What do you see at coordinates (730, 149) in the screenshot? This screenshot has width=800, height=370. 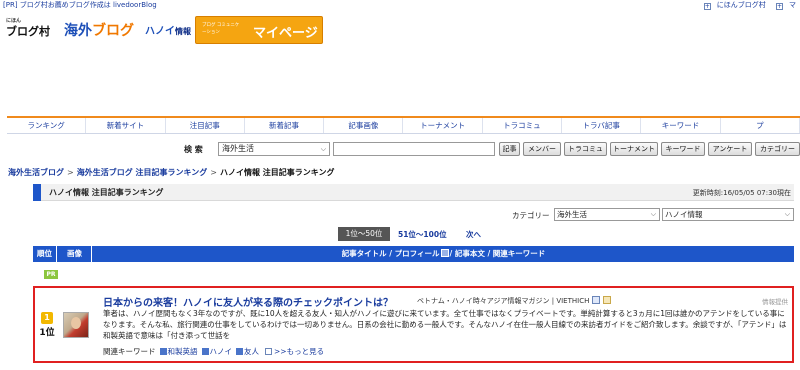 I see `search-survey-button: アンケート` at bounding box center [730, 149].